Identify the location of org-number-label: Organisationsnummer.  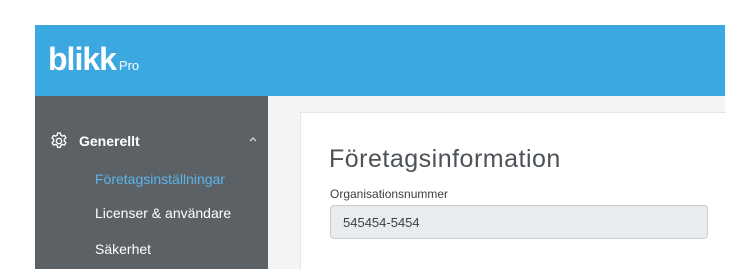
(389, 194).